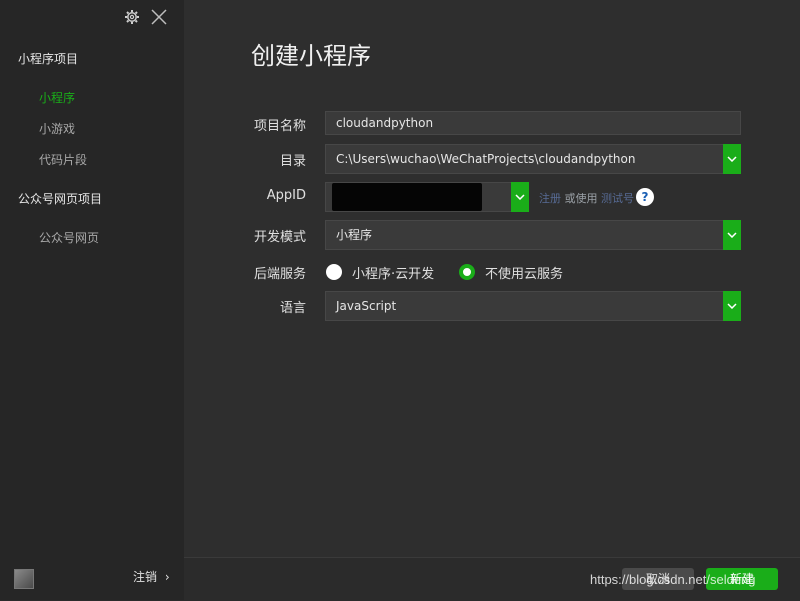  I want to click on dev-mode-value: 小程序, so click(354, 235).